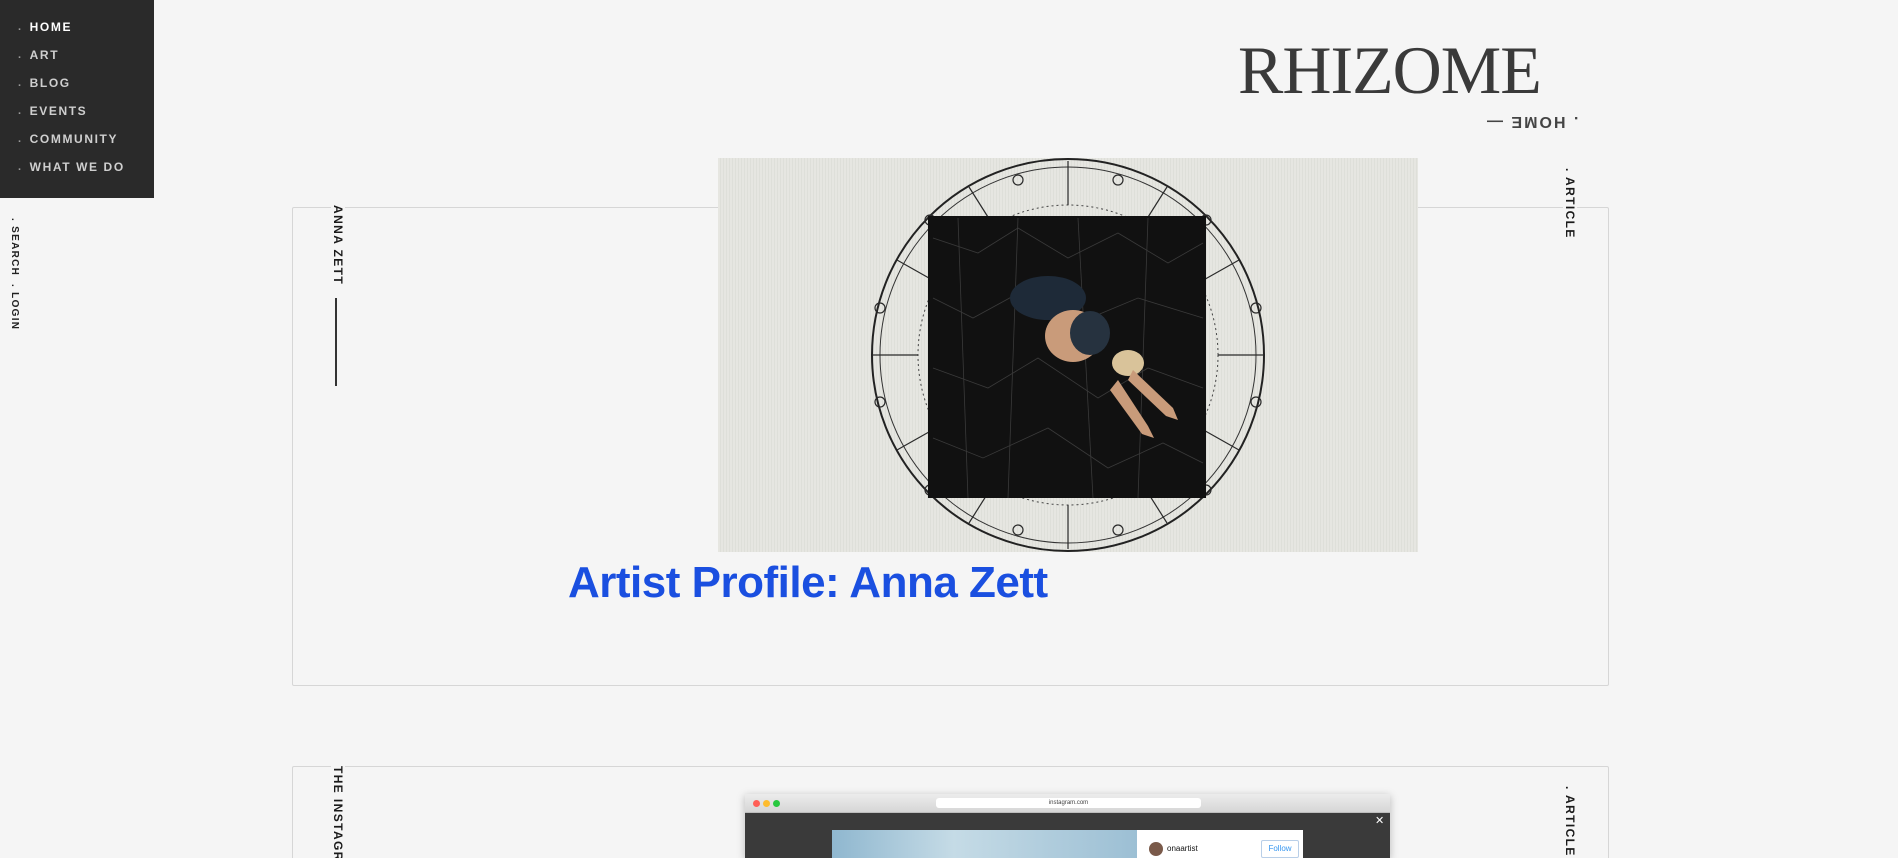 This screenshot has height=858, width=1898. I want to click on site-logo: RHIZOME, so click(1390, 70).